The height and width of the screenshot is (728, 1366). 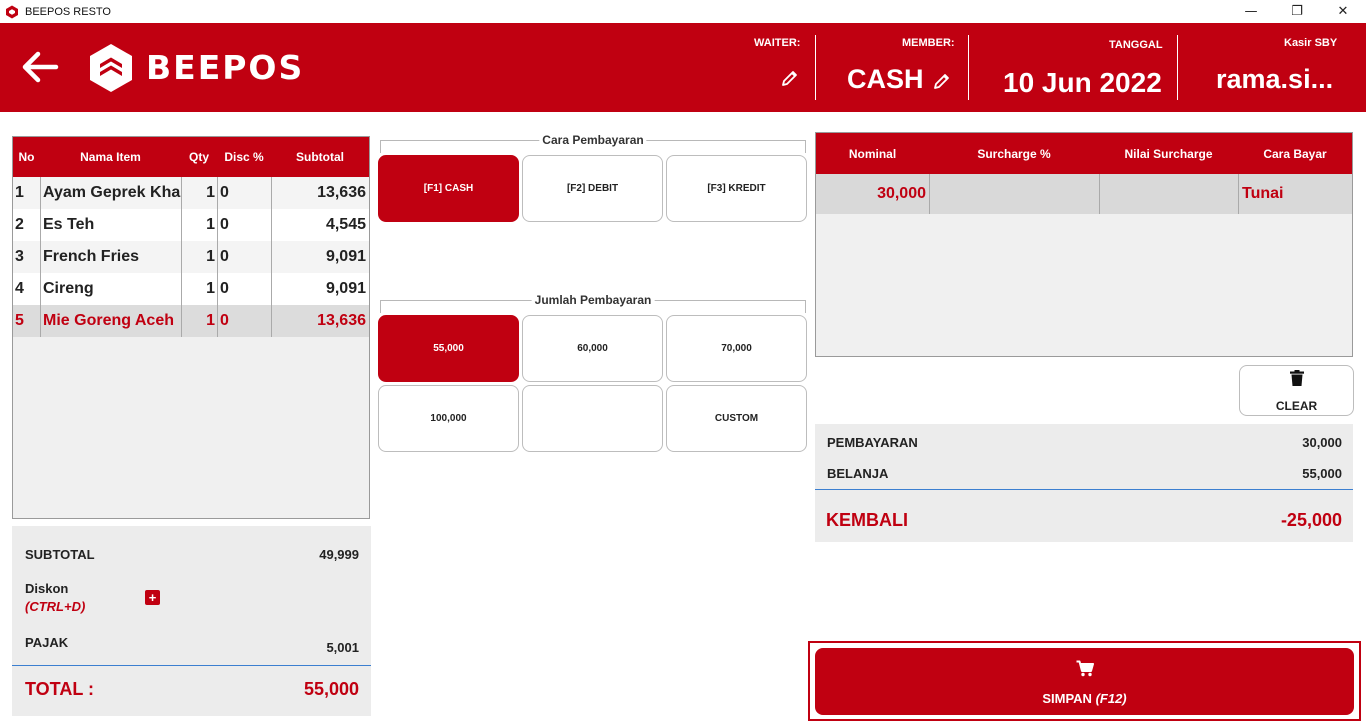 I want to click on payment-amount-group: Jumlah Pembayaran, so click(x=593, y=303).